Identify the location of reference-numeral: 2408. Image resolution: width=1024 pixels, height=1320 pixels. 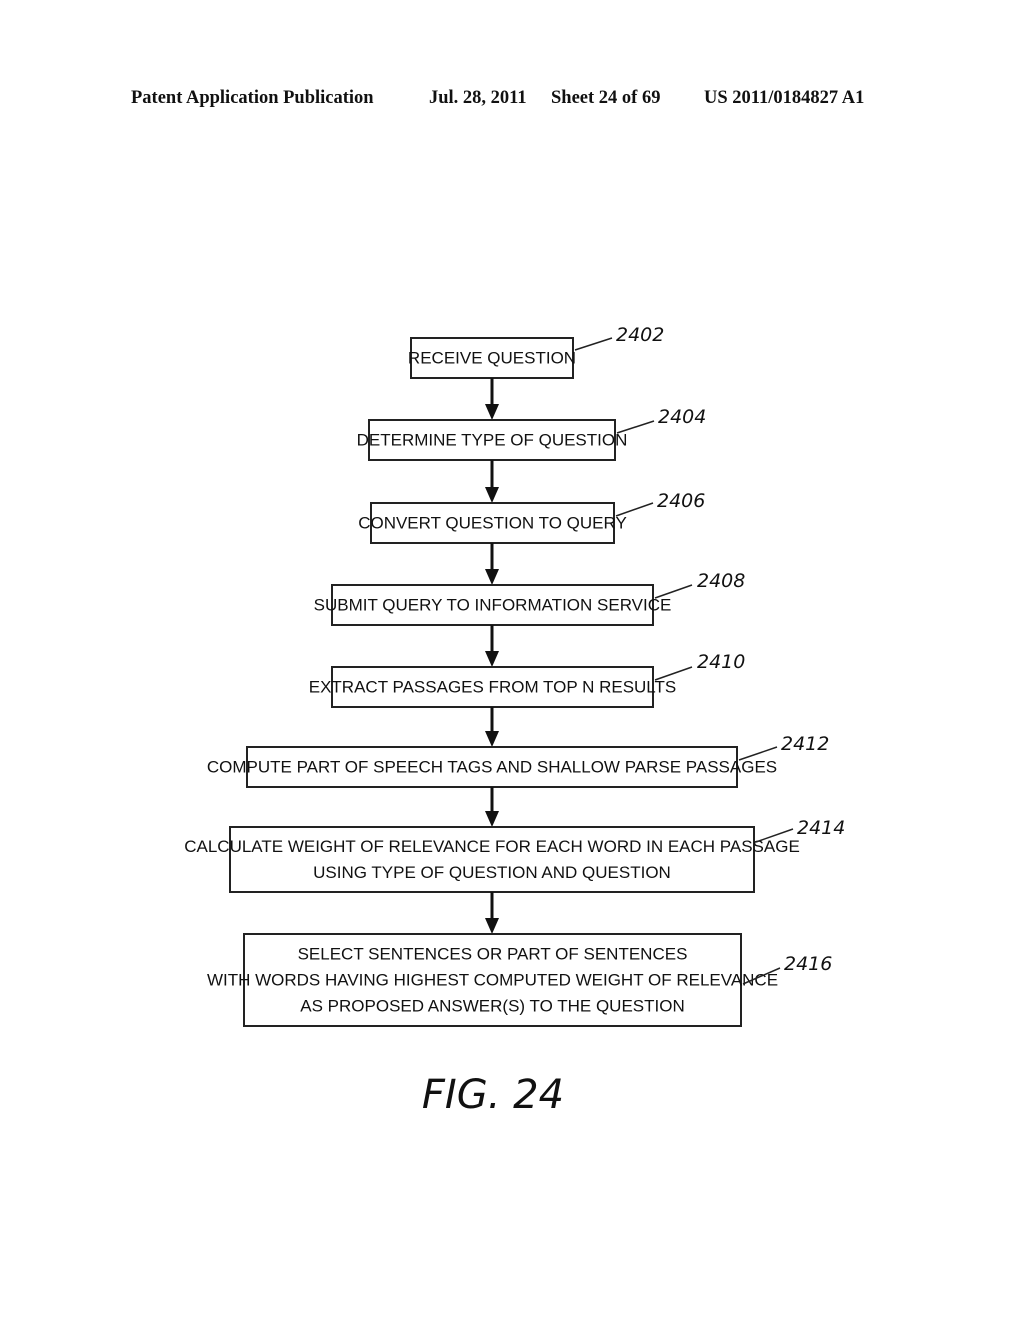
(721, 581).